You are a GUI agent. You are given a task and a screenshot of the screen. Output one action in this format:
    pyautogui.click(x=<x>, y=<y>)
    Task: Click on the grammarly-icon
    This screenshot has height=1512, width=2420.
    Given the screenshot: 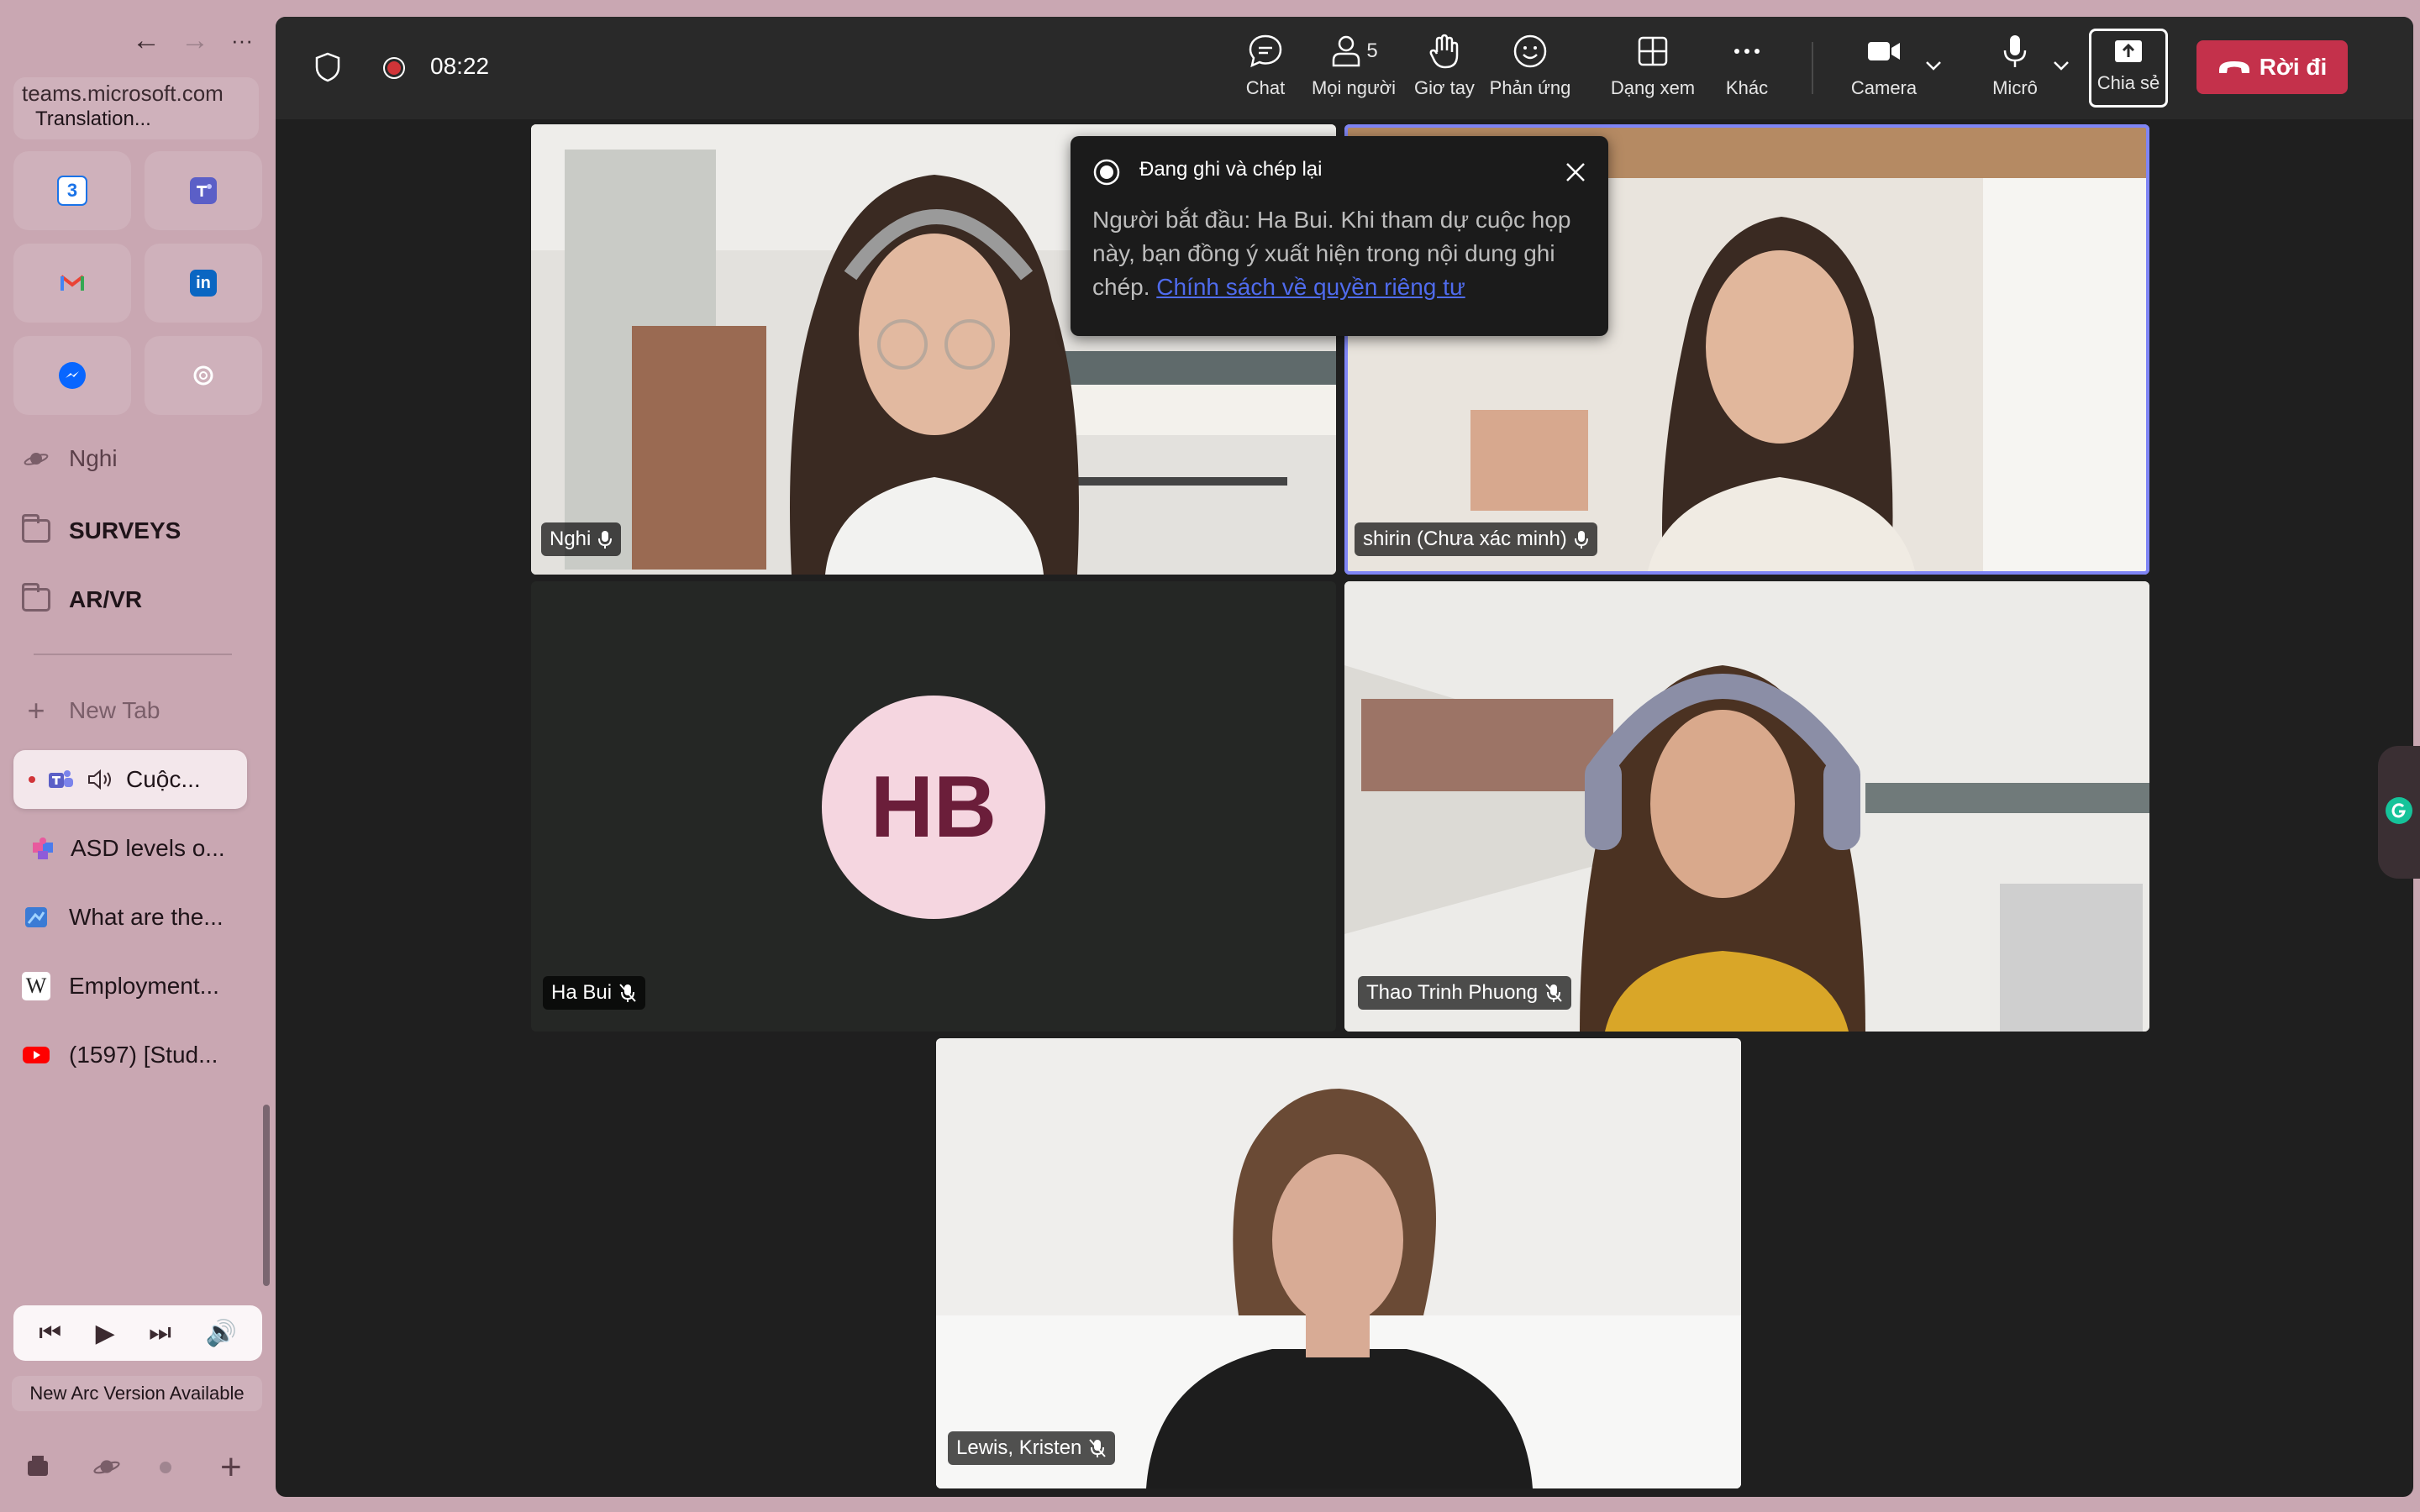 What is the action you would take?
    pyautogui.click(x=2399, y=812)
    